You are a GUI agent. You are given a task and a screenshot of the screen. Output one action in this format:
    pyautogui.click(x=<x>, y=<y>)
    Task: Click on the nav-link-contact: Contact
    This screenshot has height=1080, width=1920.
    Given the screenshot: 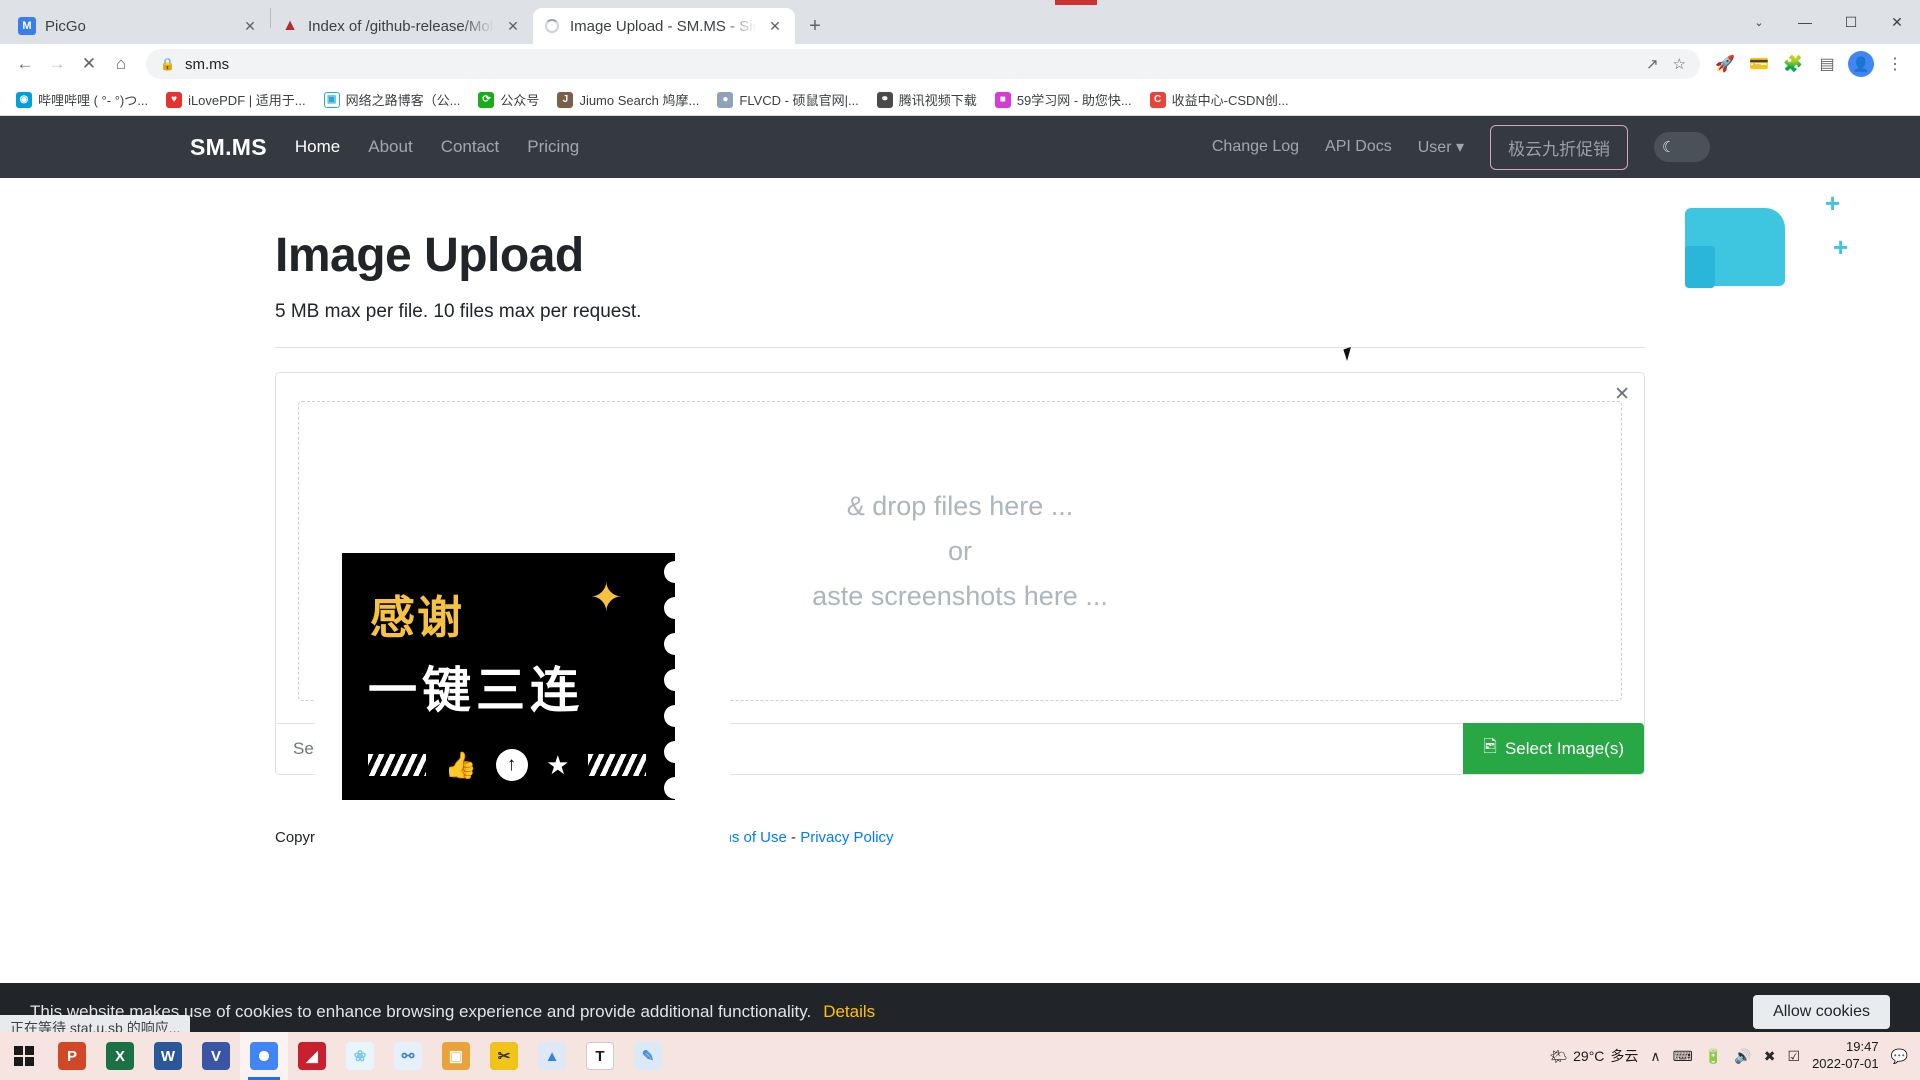 What is the action you would take?
    pyautogui.click(x=470, y=147)
    